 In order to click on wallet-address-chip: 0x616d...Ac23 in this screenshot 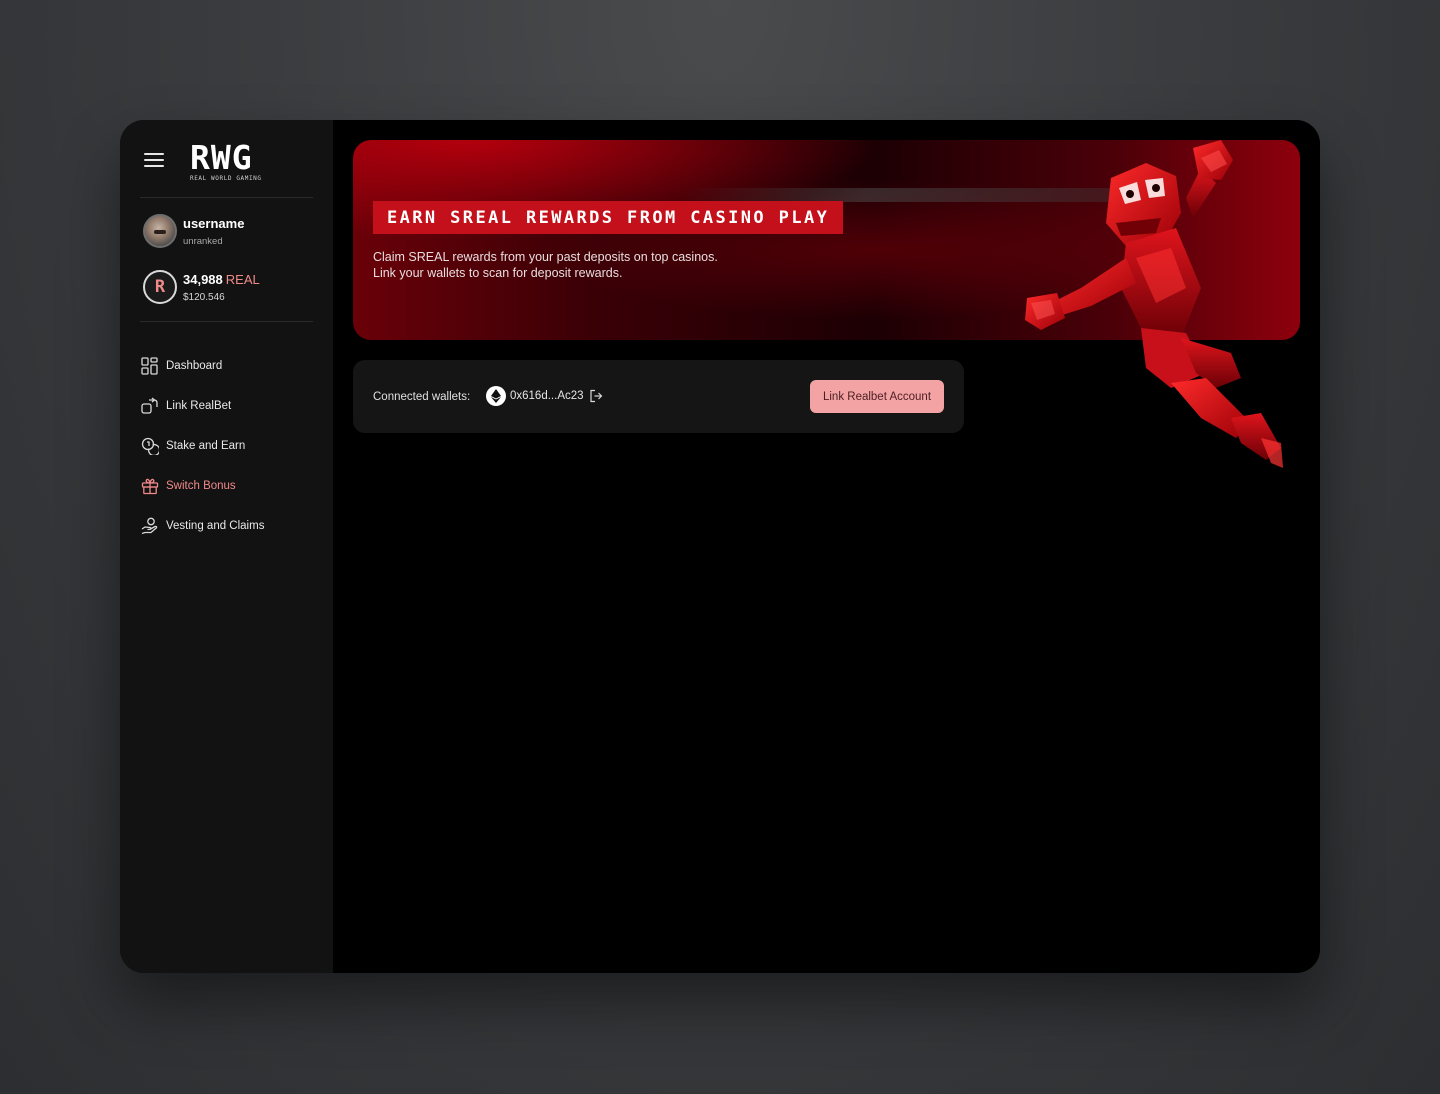, I will do `click(544, 396)`.